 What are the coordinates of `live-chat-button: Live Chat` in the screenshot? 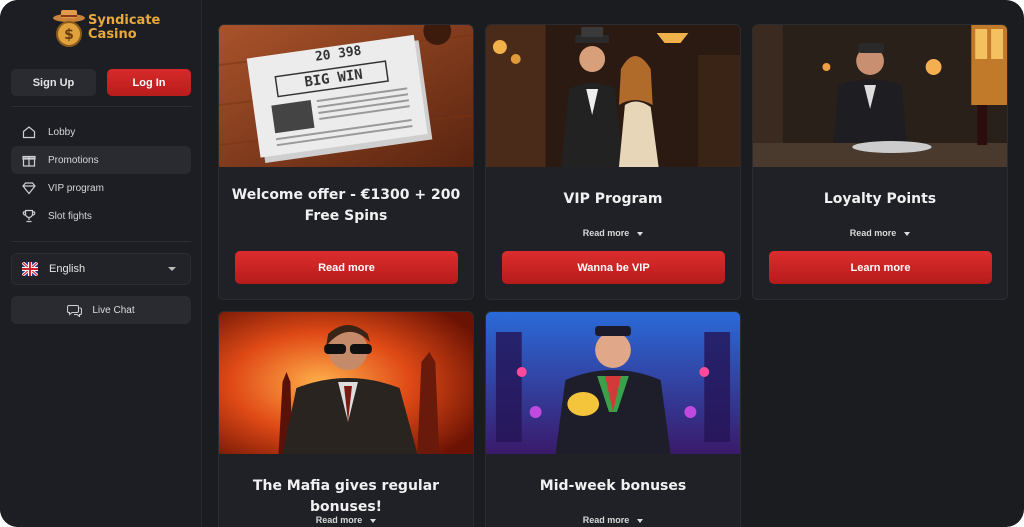 It's located at (101, 310).